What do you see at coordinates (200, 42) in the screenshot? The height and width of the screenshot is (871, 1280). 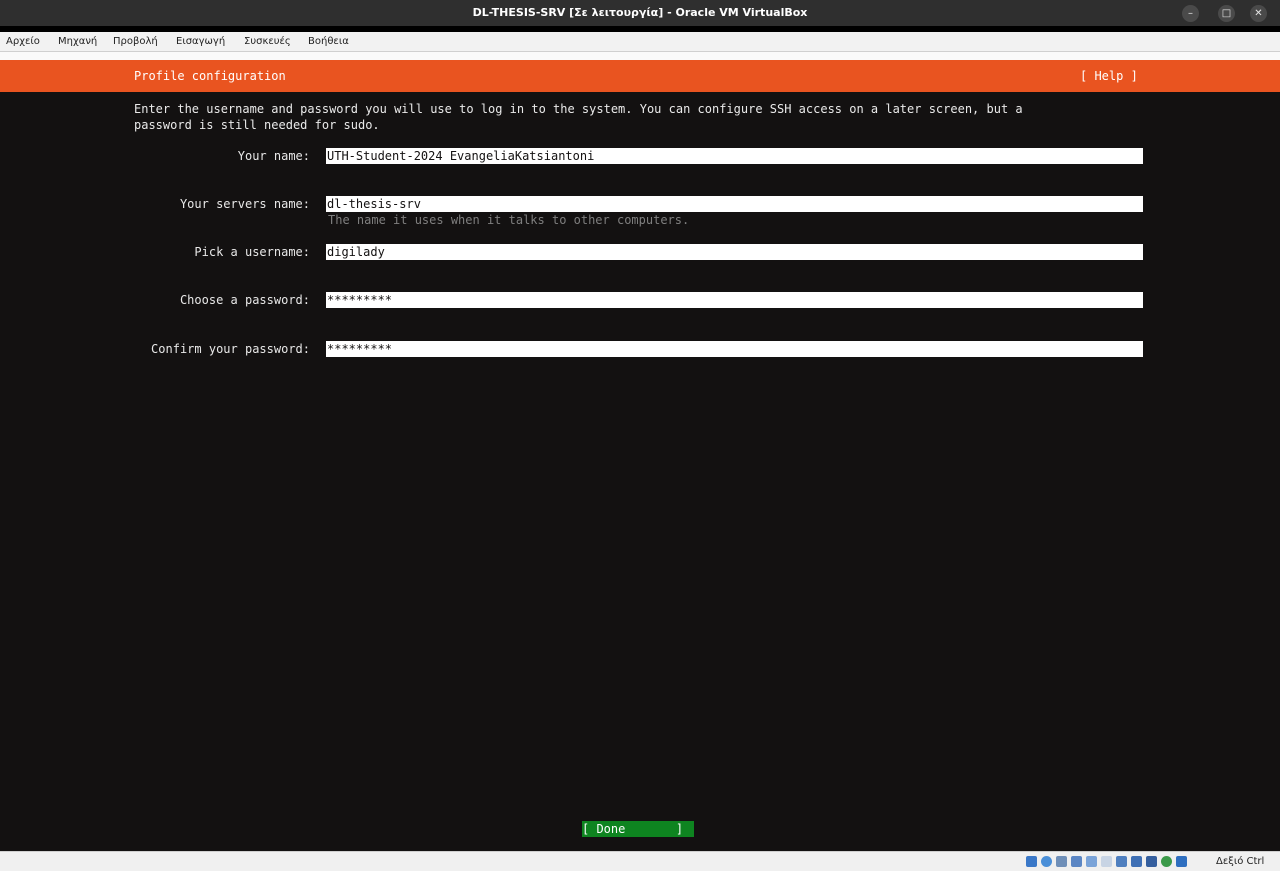 I see `menu-input: Εισαγωγή` at bounding box center [200, 42].